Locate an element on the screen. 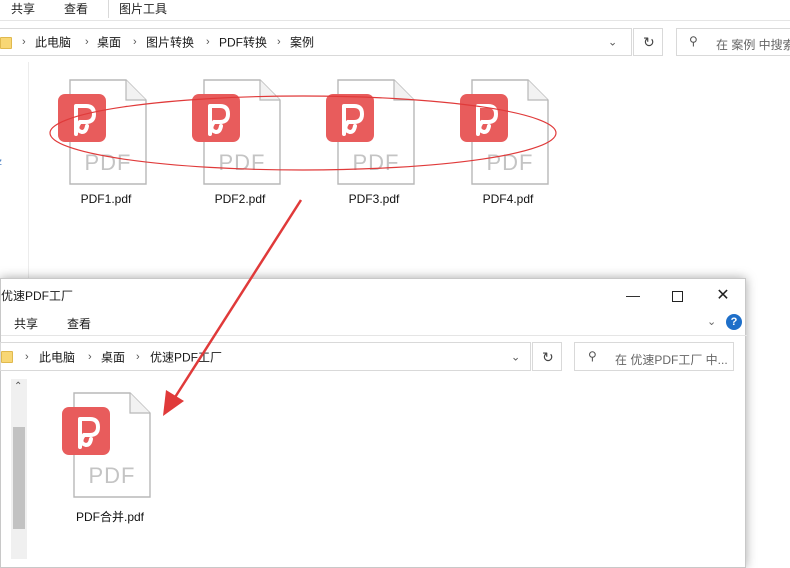  file-name: PDF1.pdf is located at coordinates (106, 199).